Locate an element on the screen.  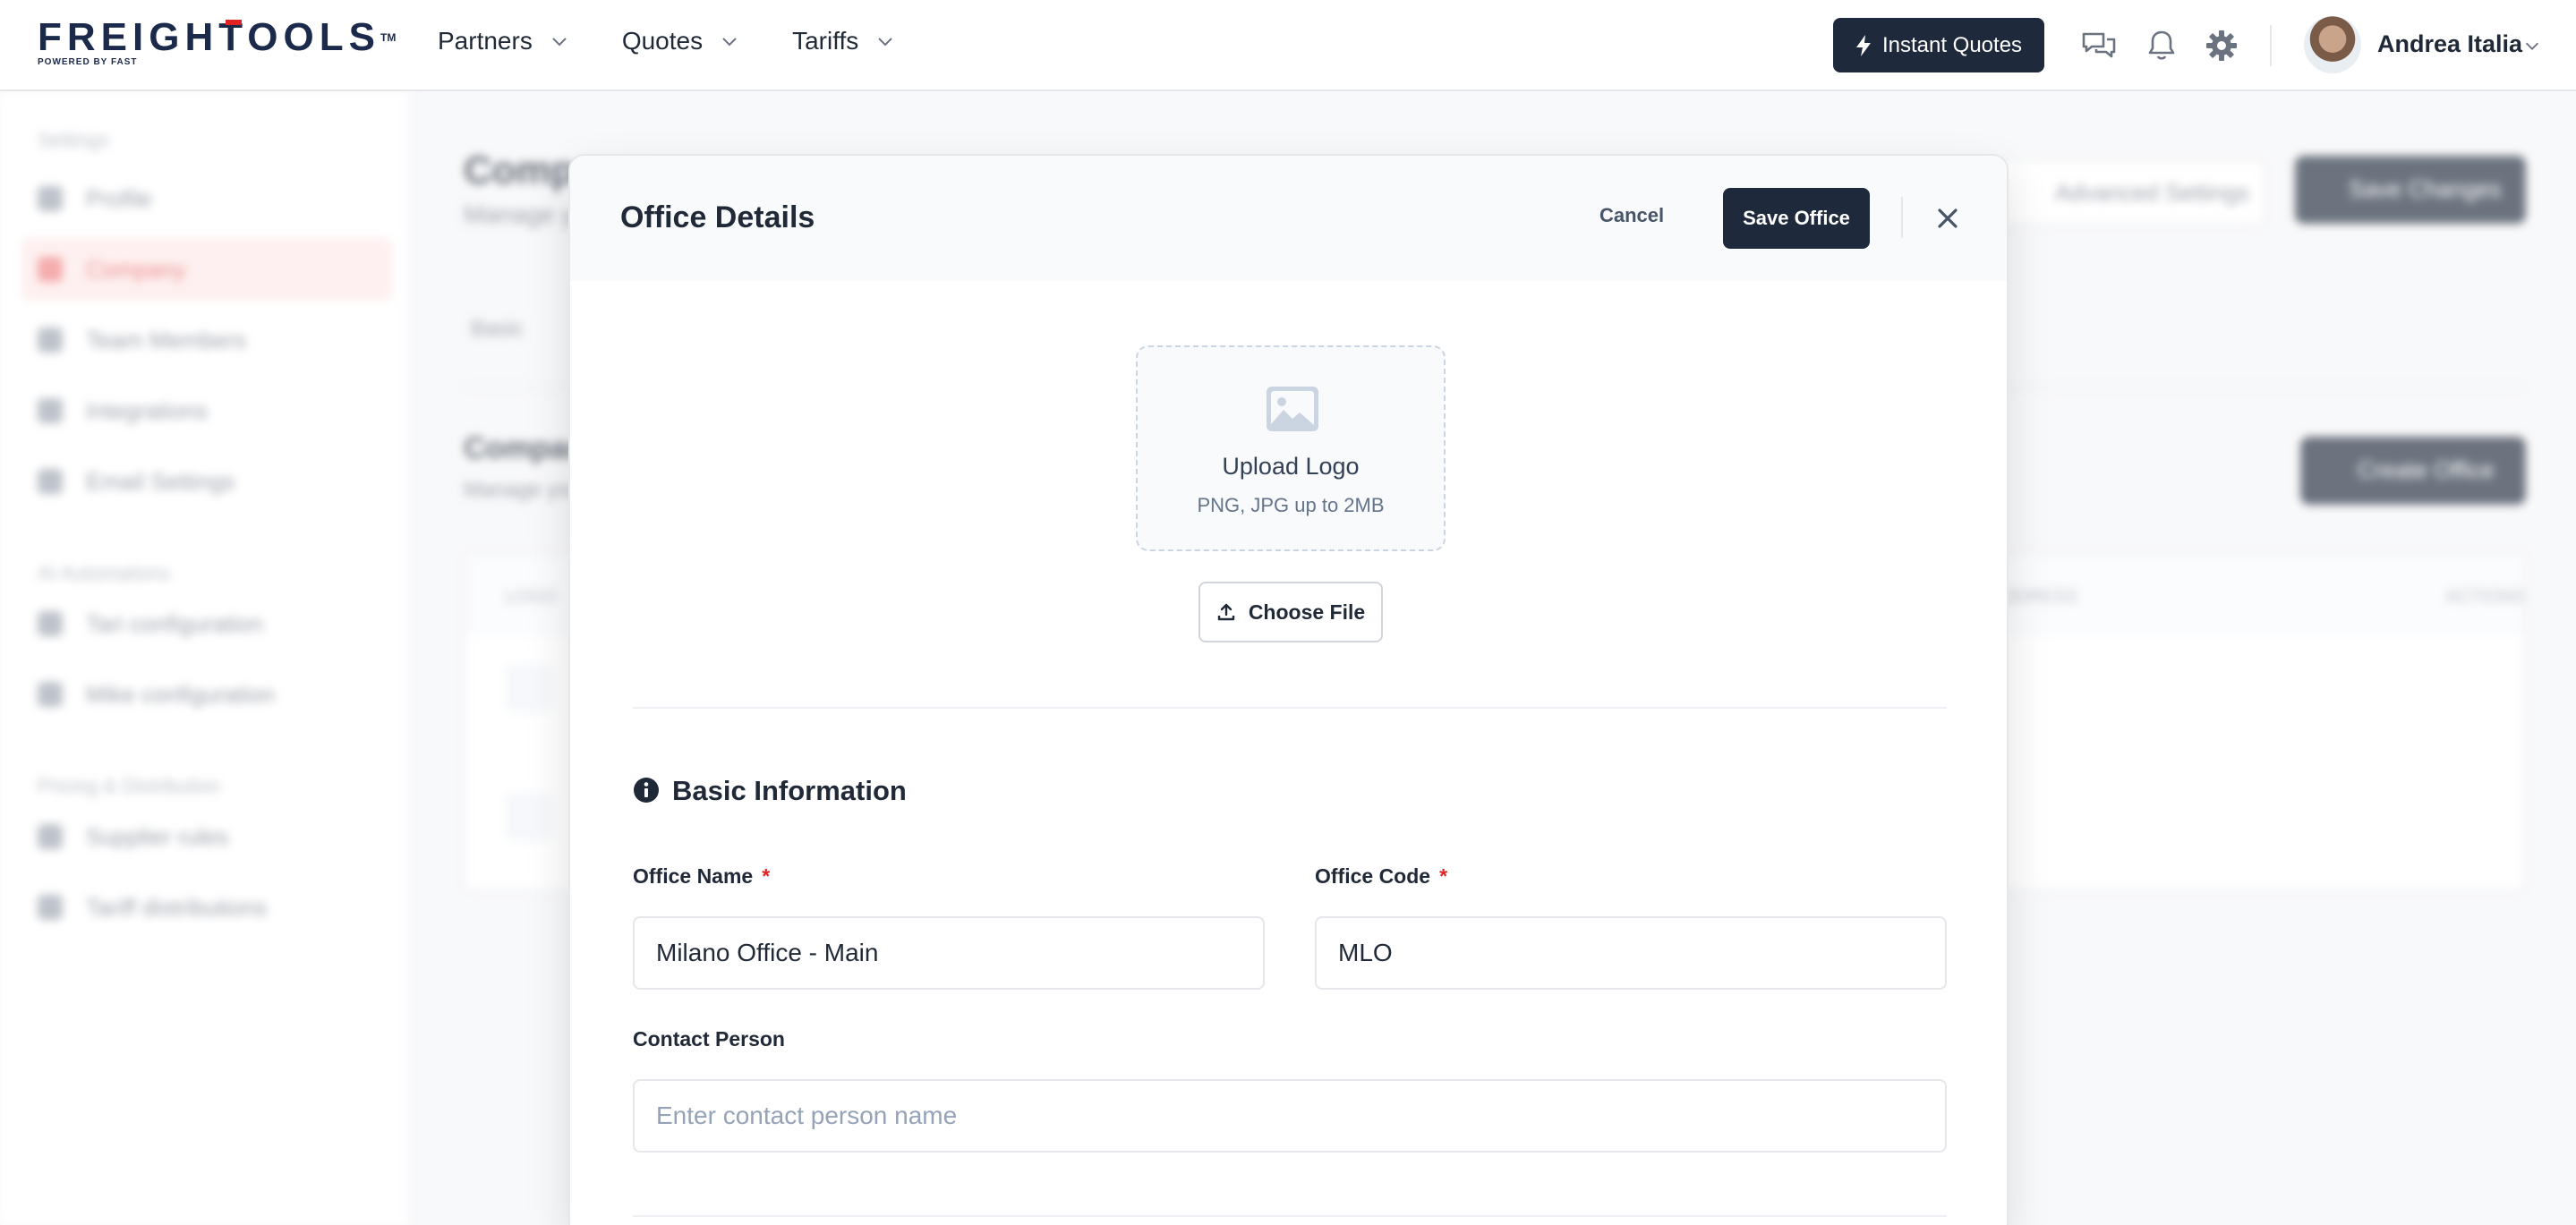
office-code-label-text: Office Code is located at coordinates (1373, 876).